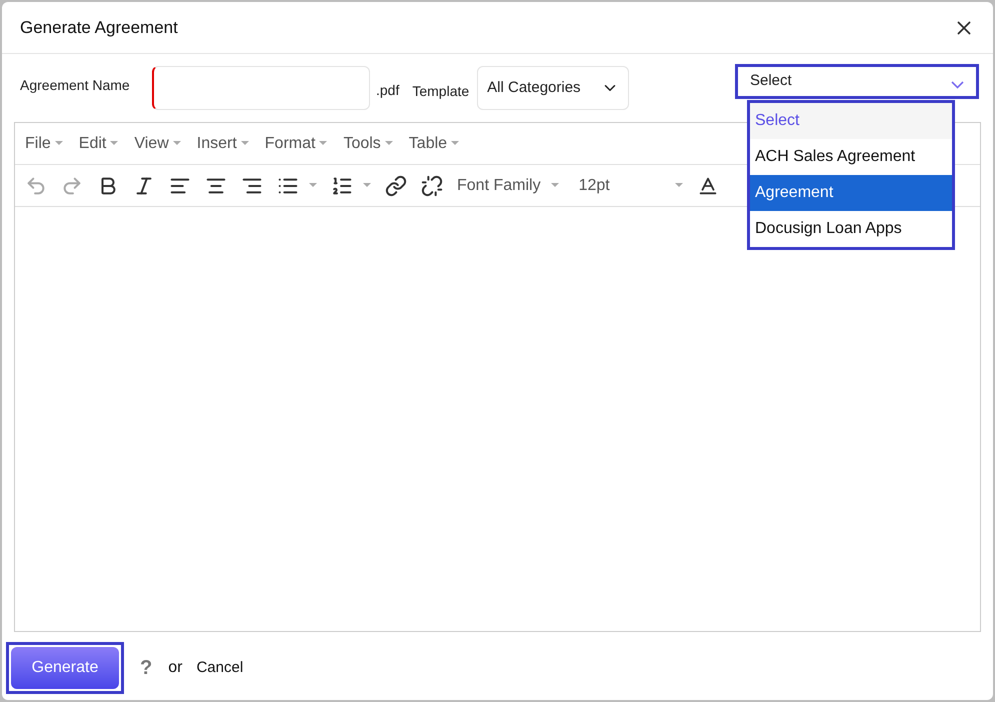 The width and height of the screenshot is (995, 702). What do you see at coordinates (296, 144) in the screenshot?
I see `menu-item: Format` at bounding box center [296, 144].